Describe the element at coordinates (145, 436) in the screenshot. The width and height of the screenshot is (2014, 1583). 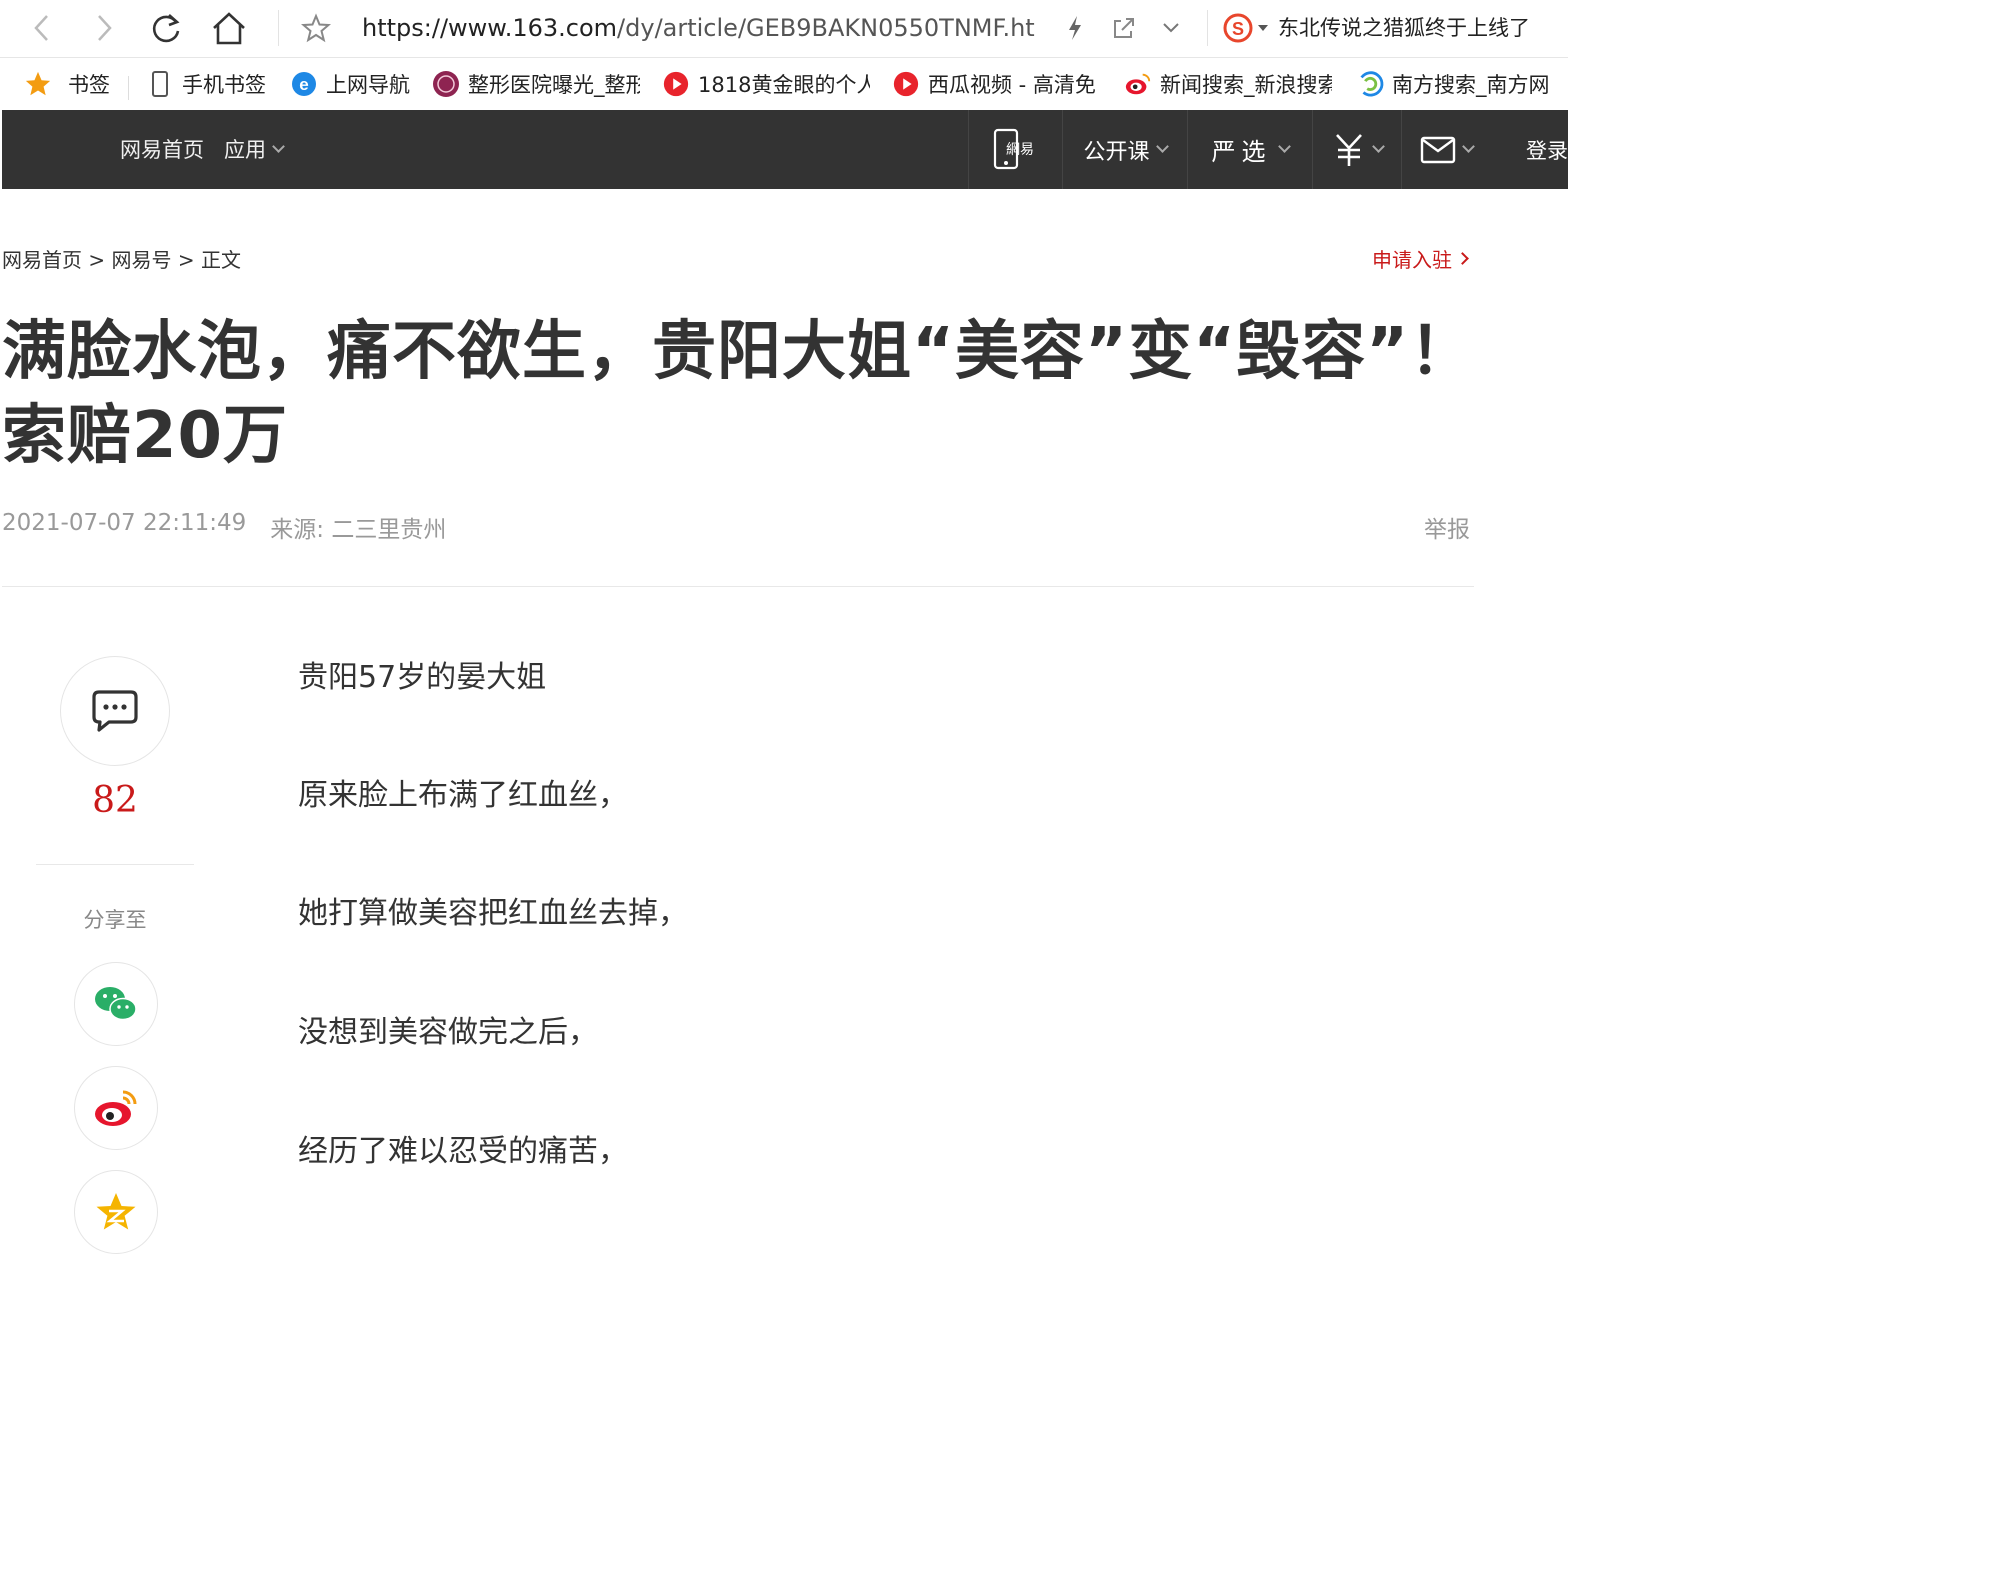
I see `article-title-line: 索赔20万` at that location.